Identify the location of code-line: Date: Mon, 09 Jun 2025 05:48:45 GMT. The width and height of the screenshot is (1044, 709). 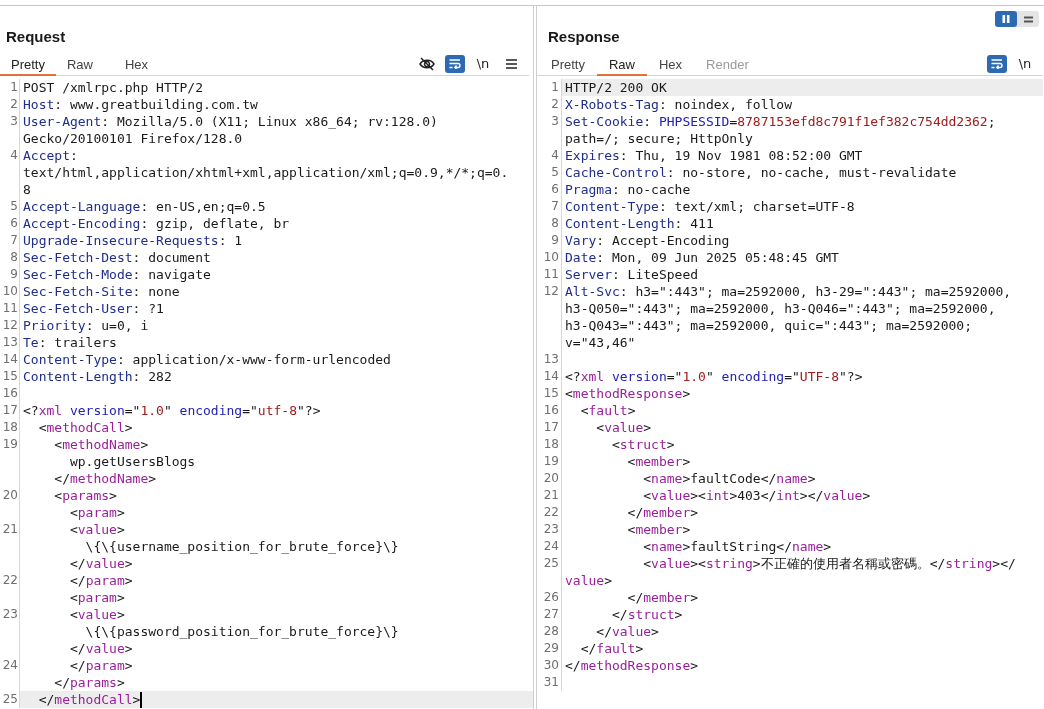
(702, 257).